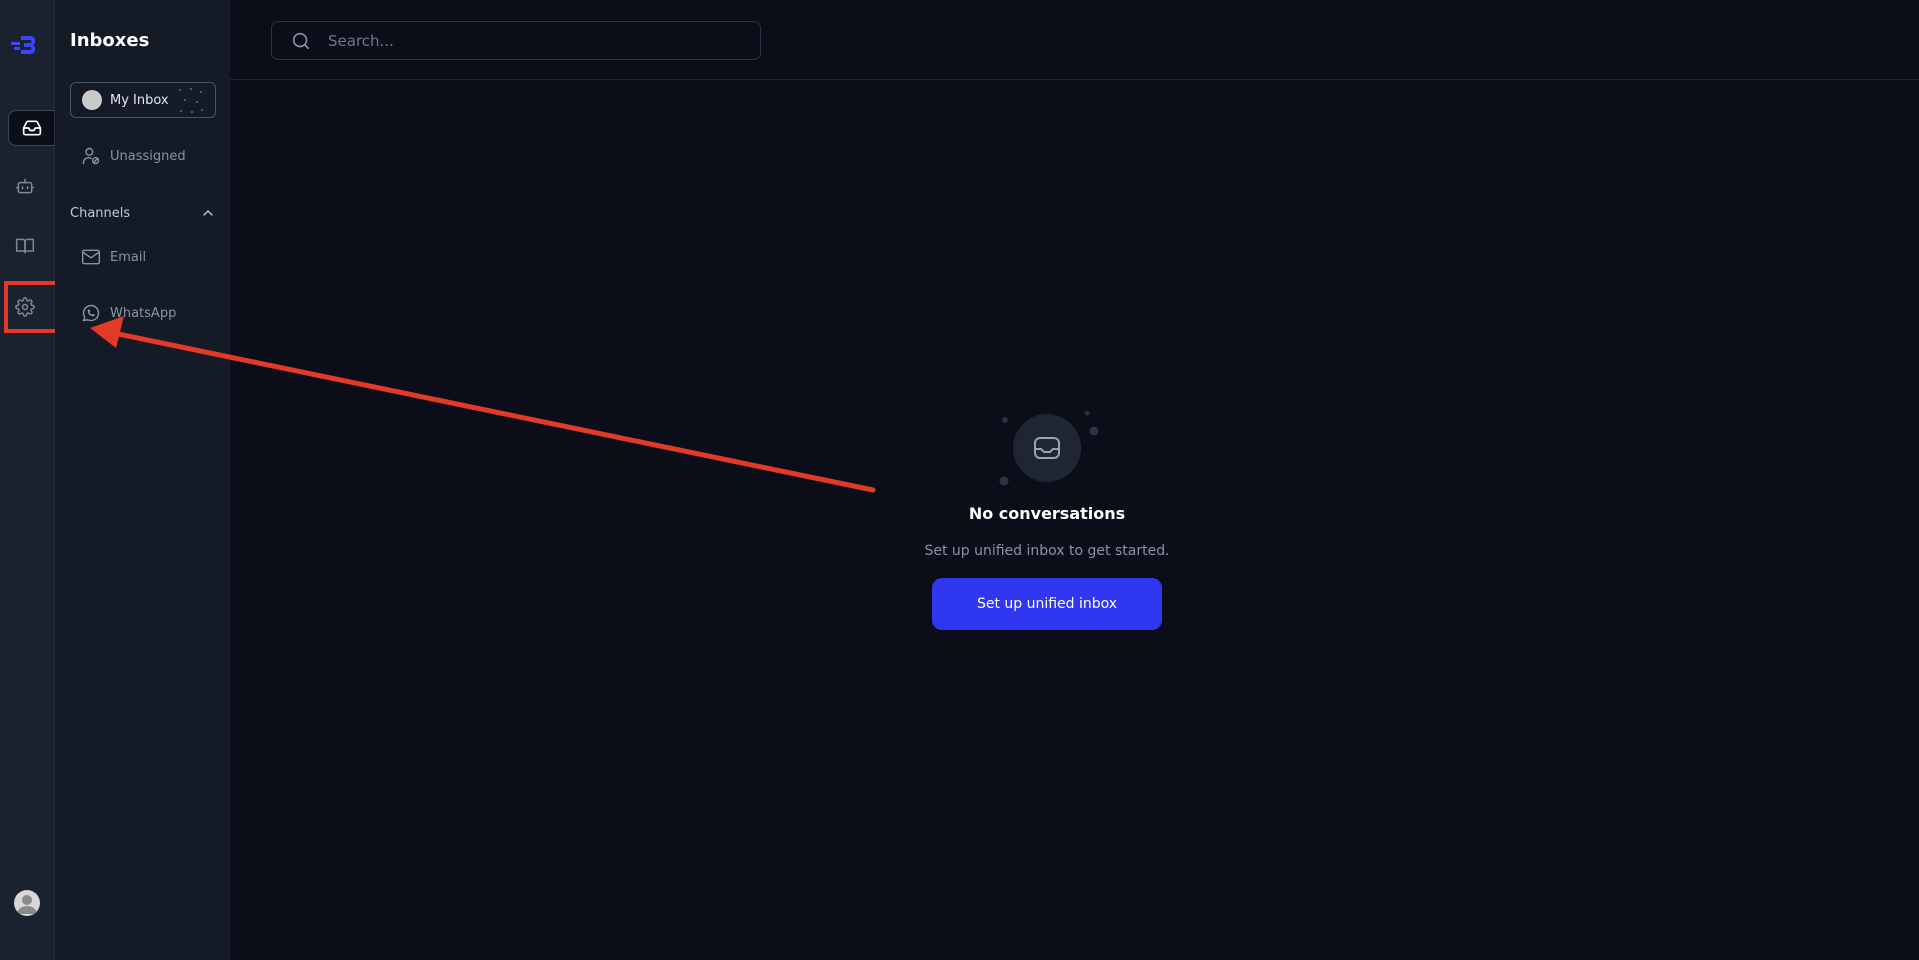 The height and width of the screenshot is (960, 1919). I want to click on bot-icon, so click(25, 186).